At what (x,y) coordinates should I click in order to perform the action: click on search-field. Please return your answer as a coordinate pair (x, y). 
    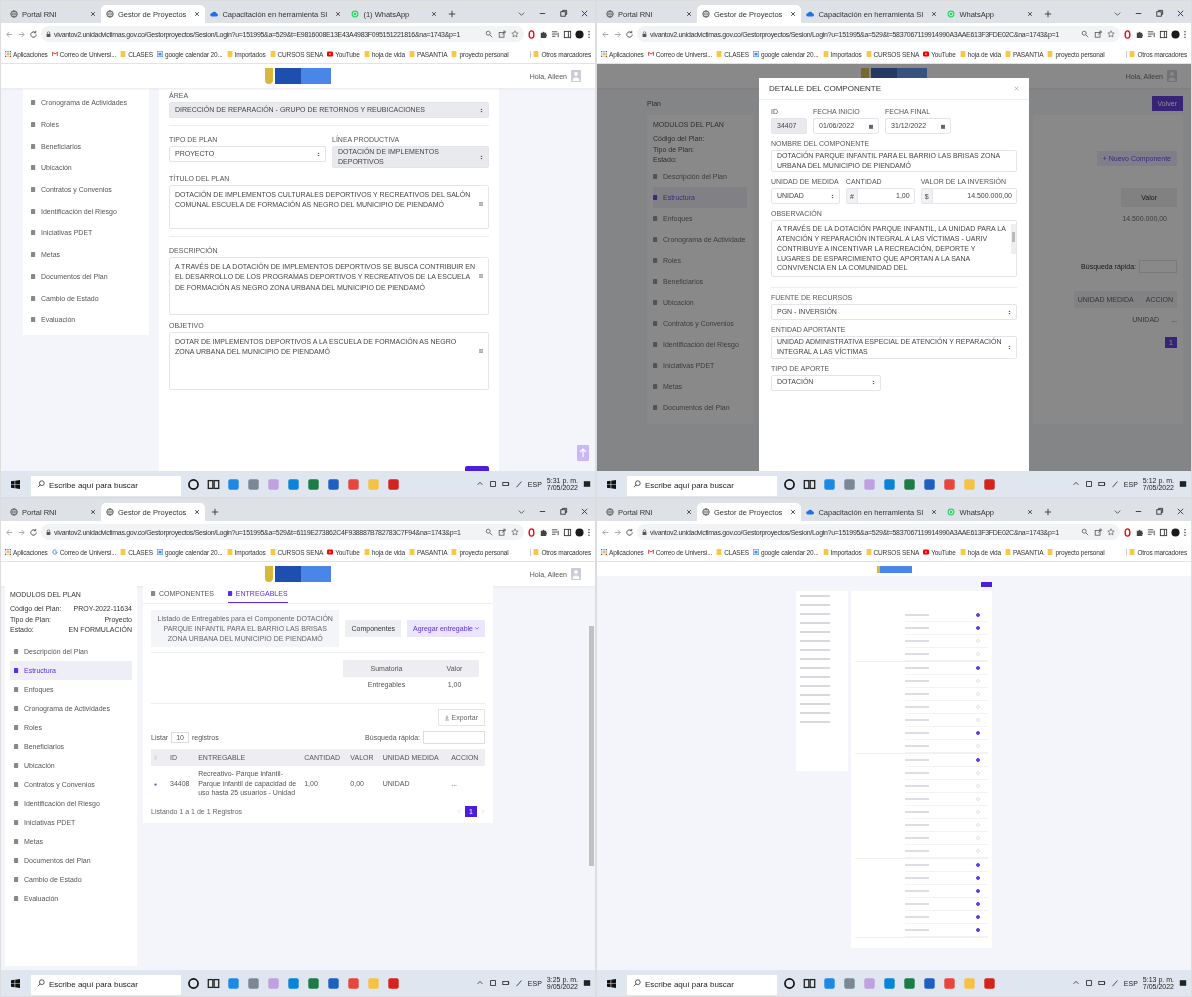
    Looking at the image, I should click on (454, 738).